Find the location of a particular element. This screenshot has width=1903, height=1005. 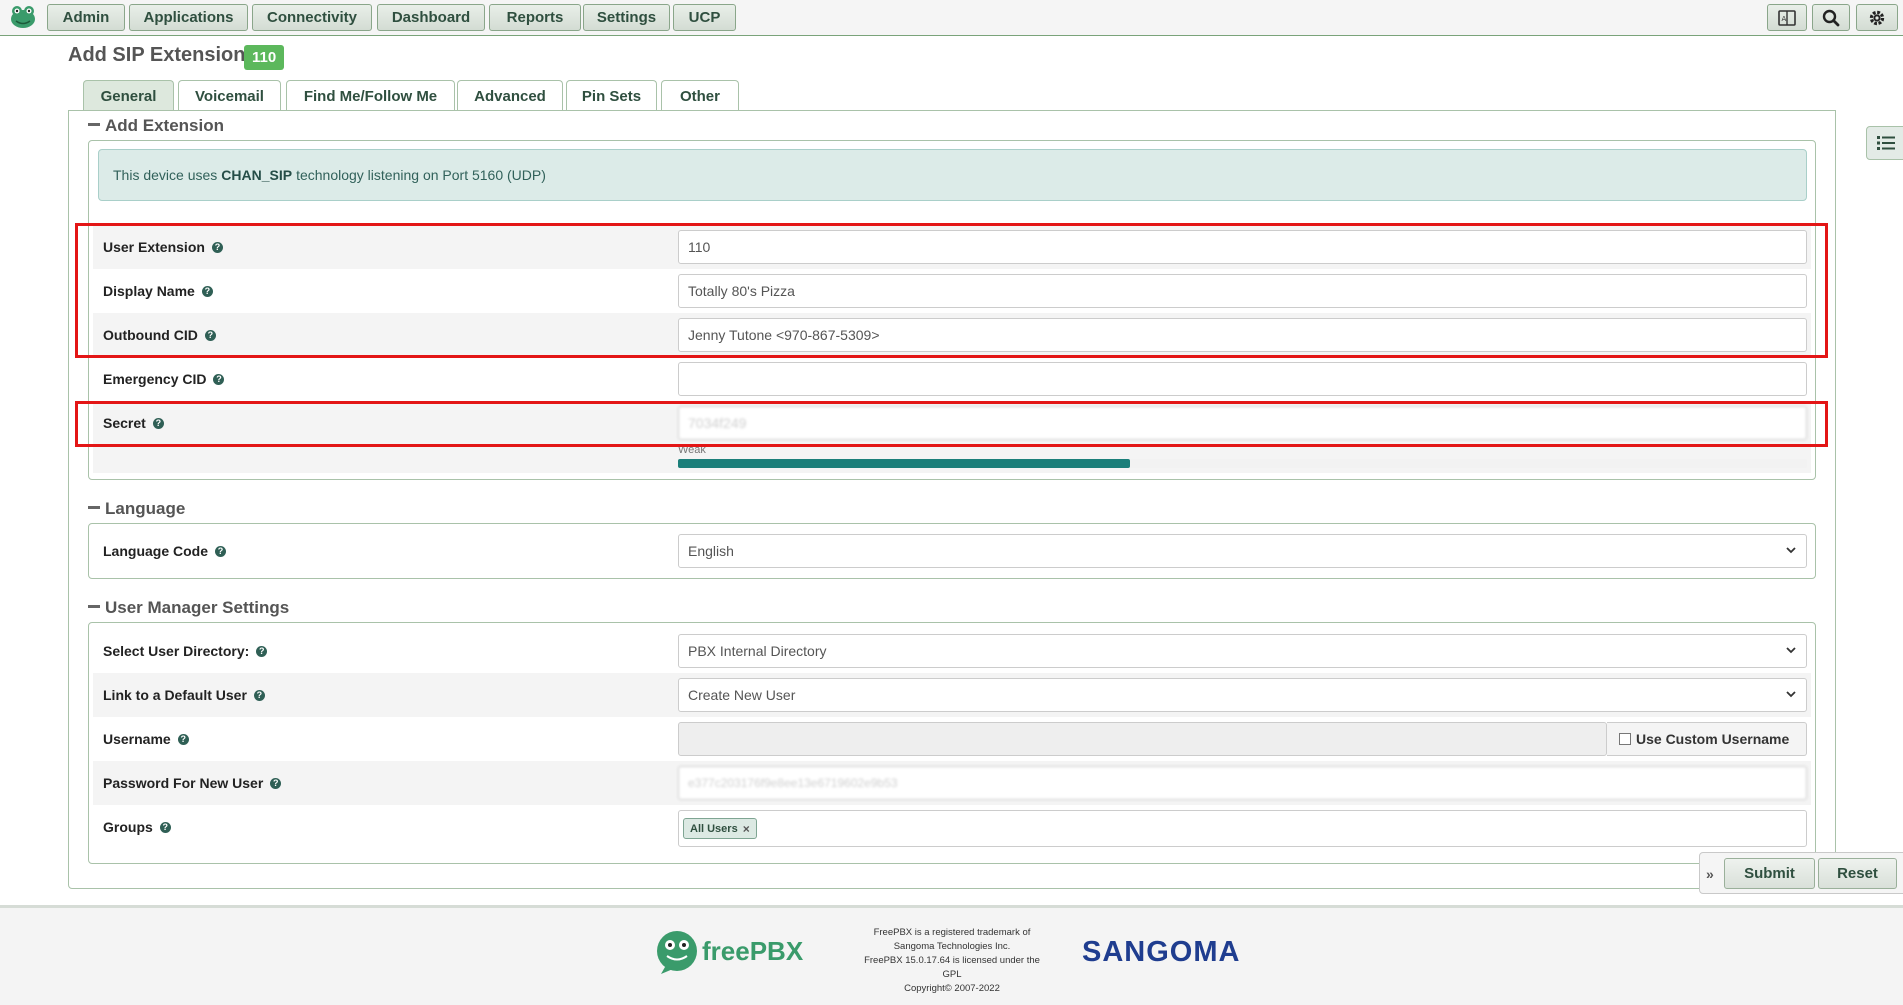

gear-icon is located at coordinates (1877, 17).